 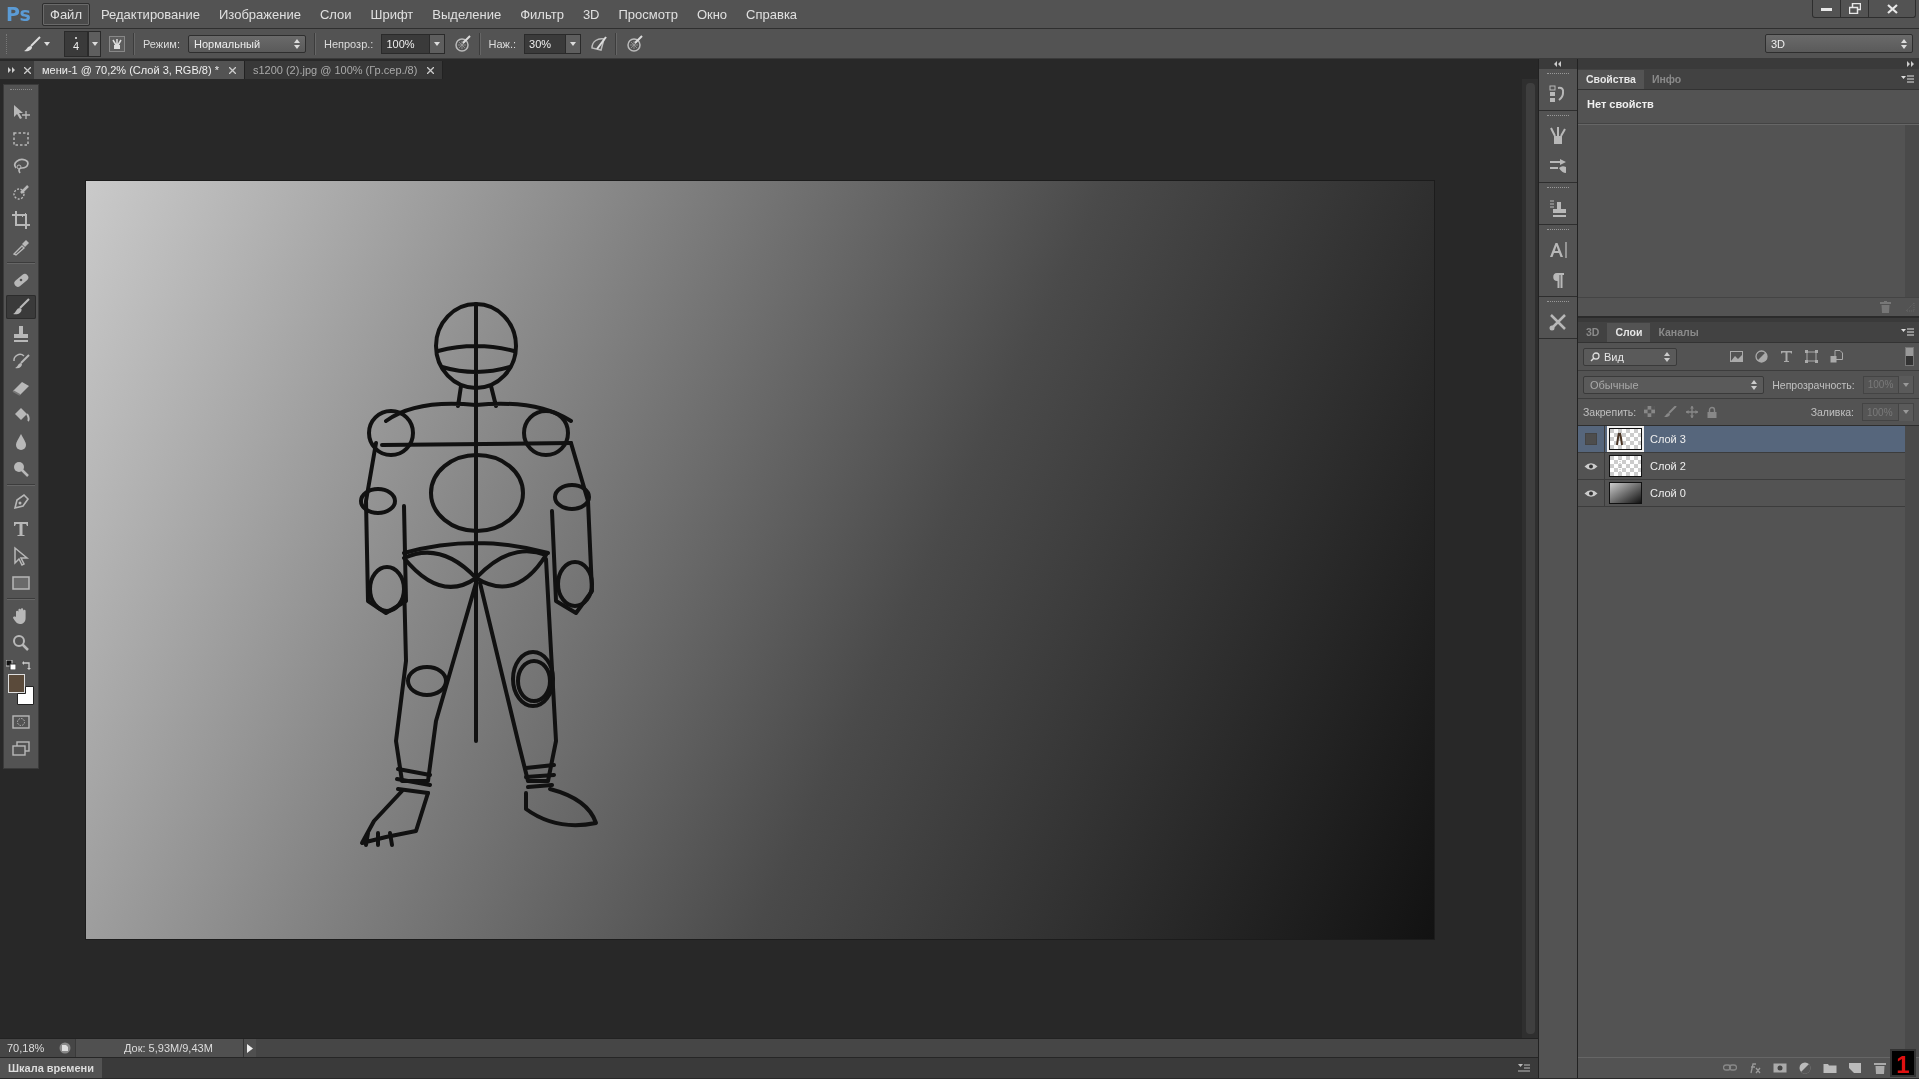 What do you see at coordinates (76, 43) in the screenshot?
I see `brush-size-picker: 4` at bounding box center [76, 43].